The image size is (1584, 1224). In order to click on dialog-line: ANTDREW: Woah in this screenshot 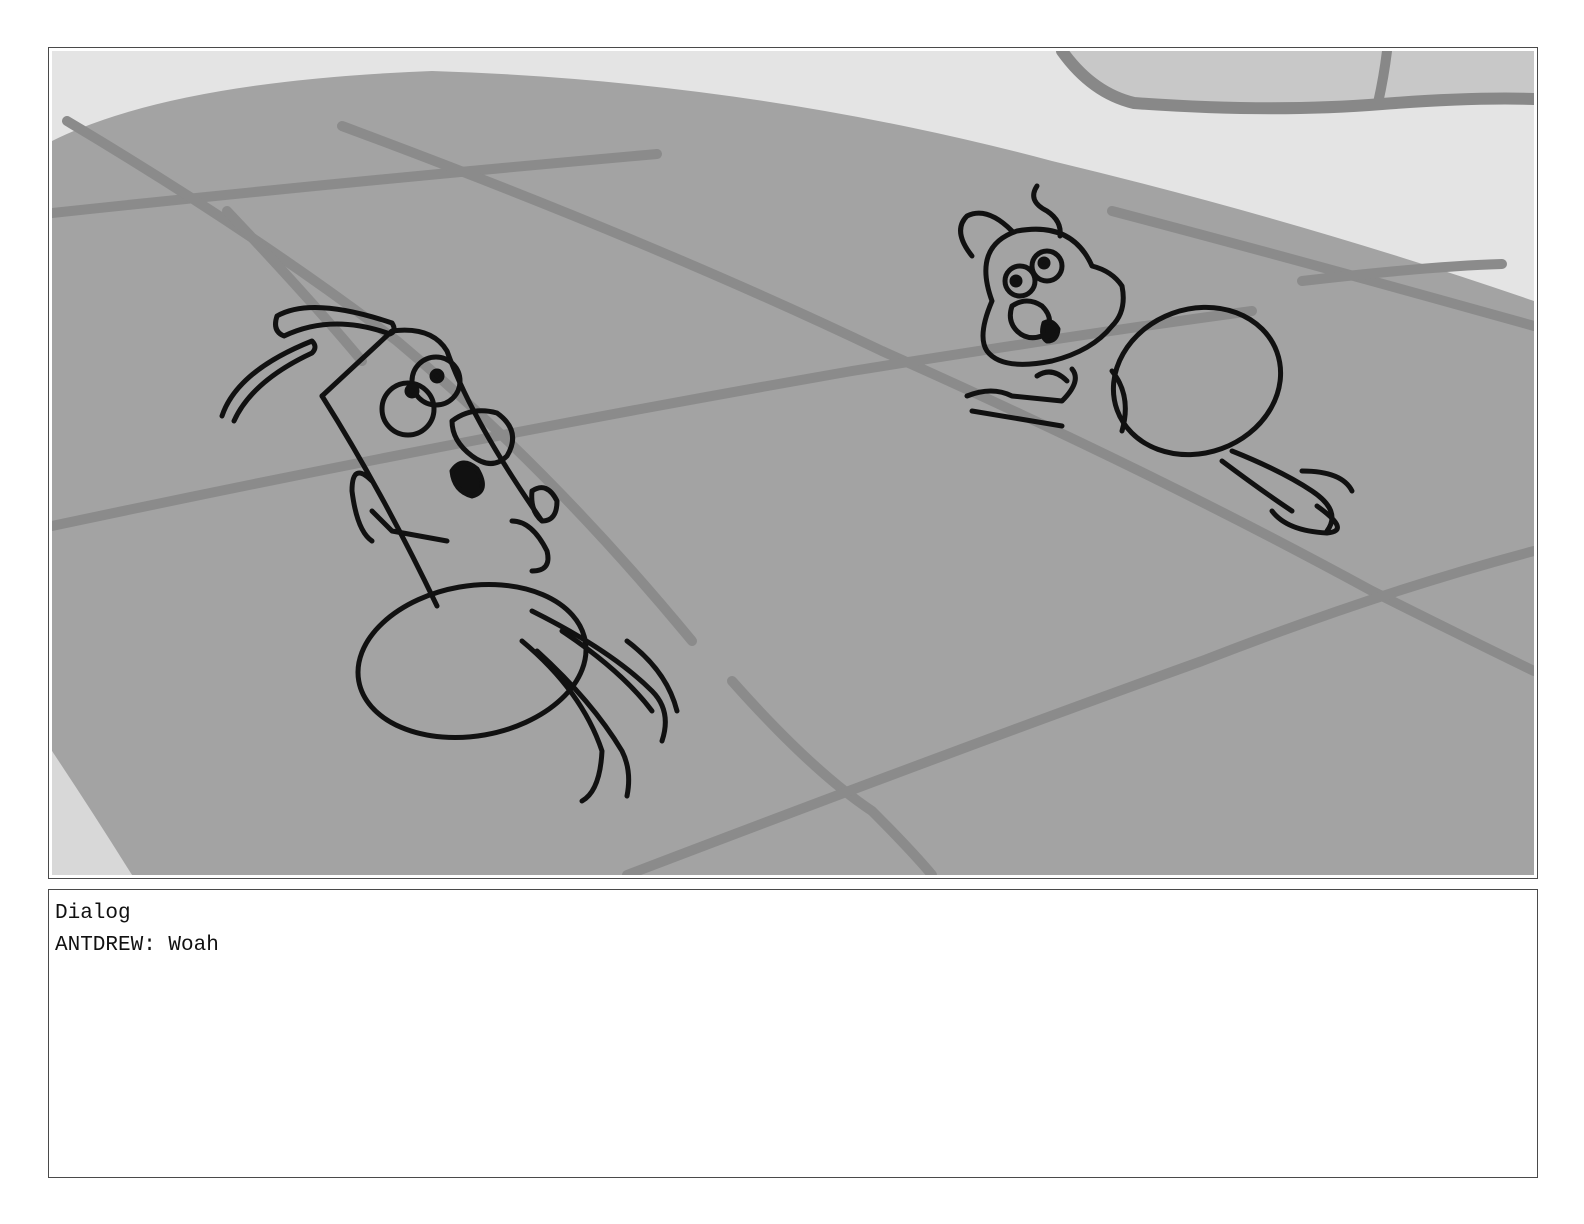, I will do `click(137, 945)`.